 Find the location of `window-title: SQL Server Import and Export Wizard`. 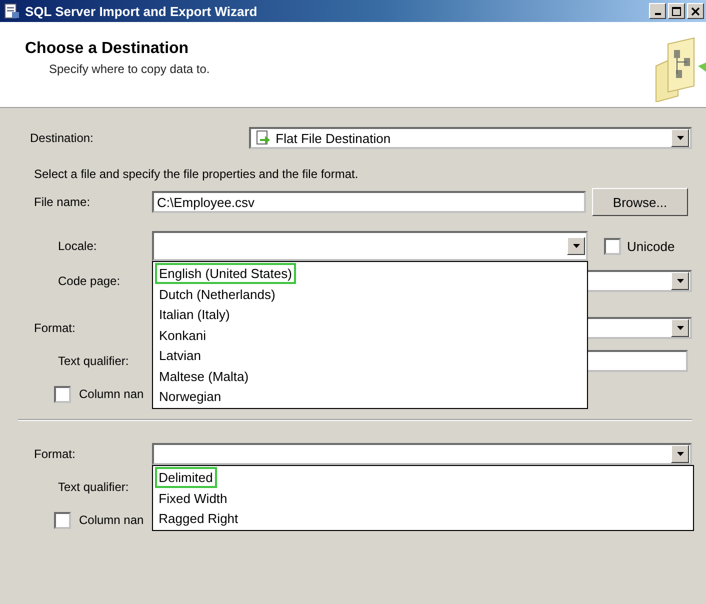

window-title: SQL Server Import and Export Wizard is located at coordinates (141, 11).